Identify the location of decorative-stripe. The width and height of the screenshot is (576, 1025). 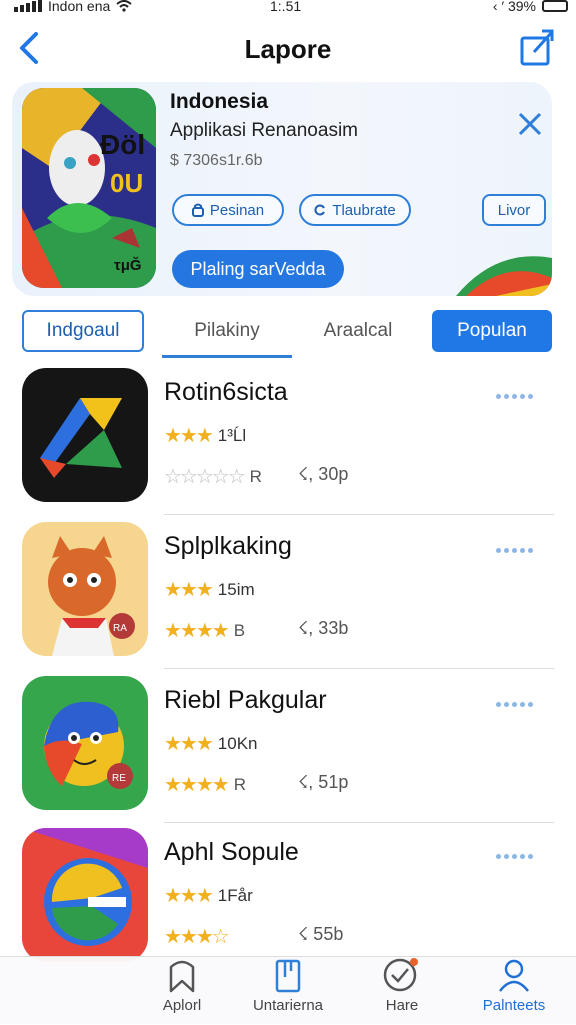
(504, 272).